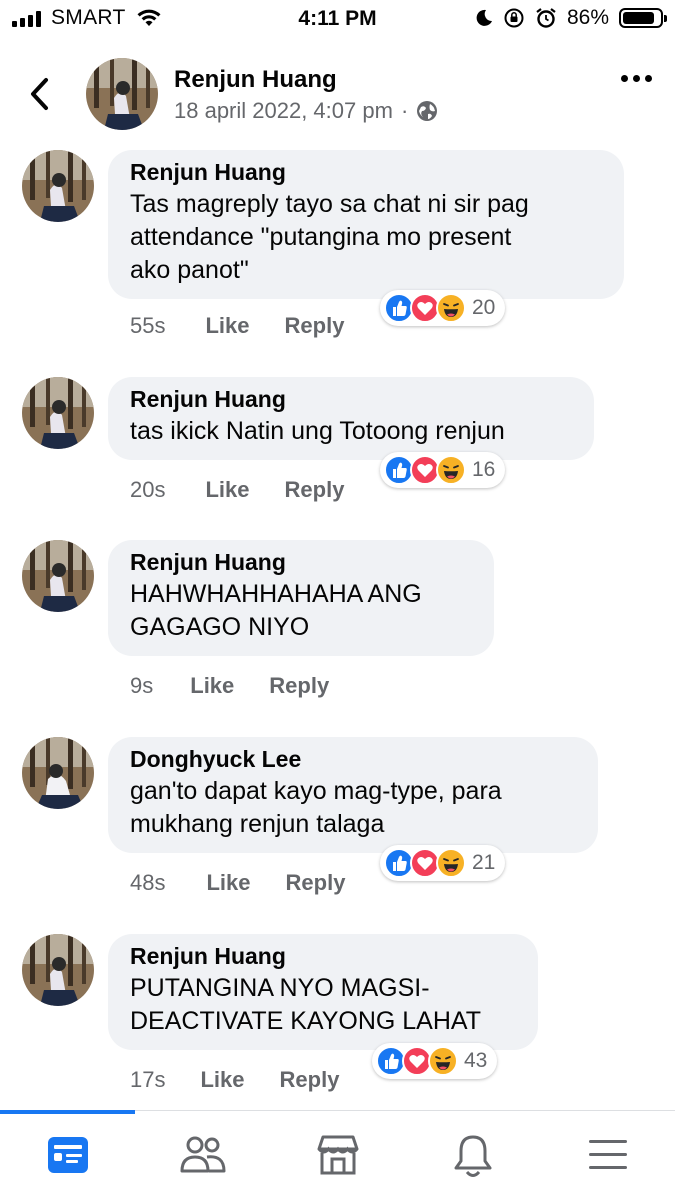 This screenshot has width=675, height=1201. Describe the element at coordinates (484, 469) in the screenshot. I see `reaction-count: 16` at that location.